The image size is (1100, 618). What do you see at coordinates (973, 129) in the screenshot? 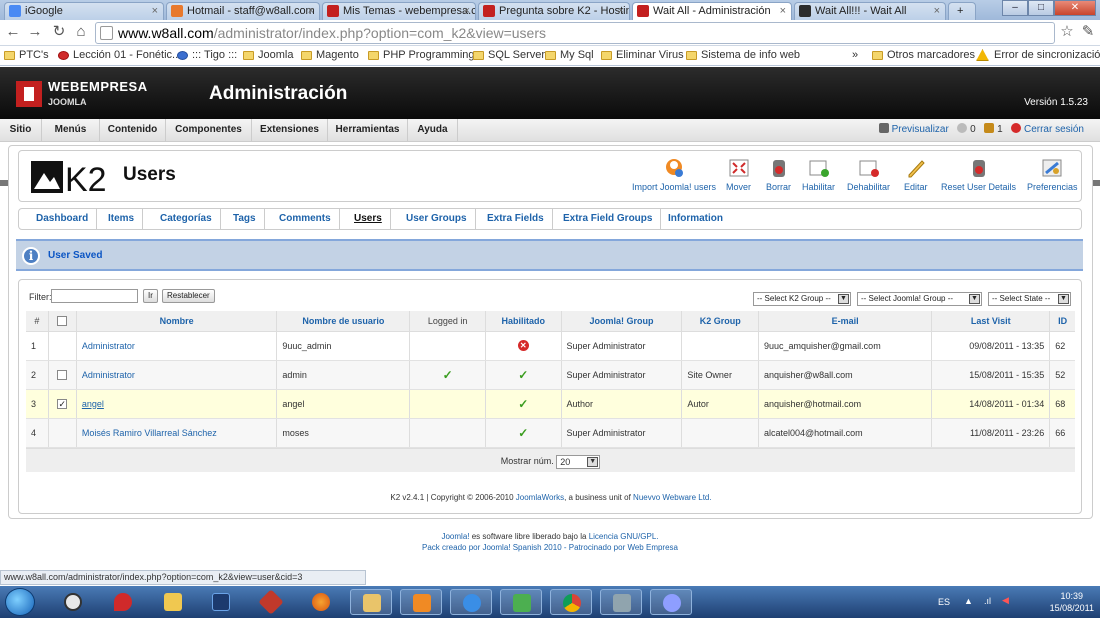
I see `messages-count: 0` at bounding box center [973, 129].